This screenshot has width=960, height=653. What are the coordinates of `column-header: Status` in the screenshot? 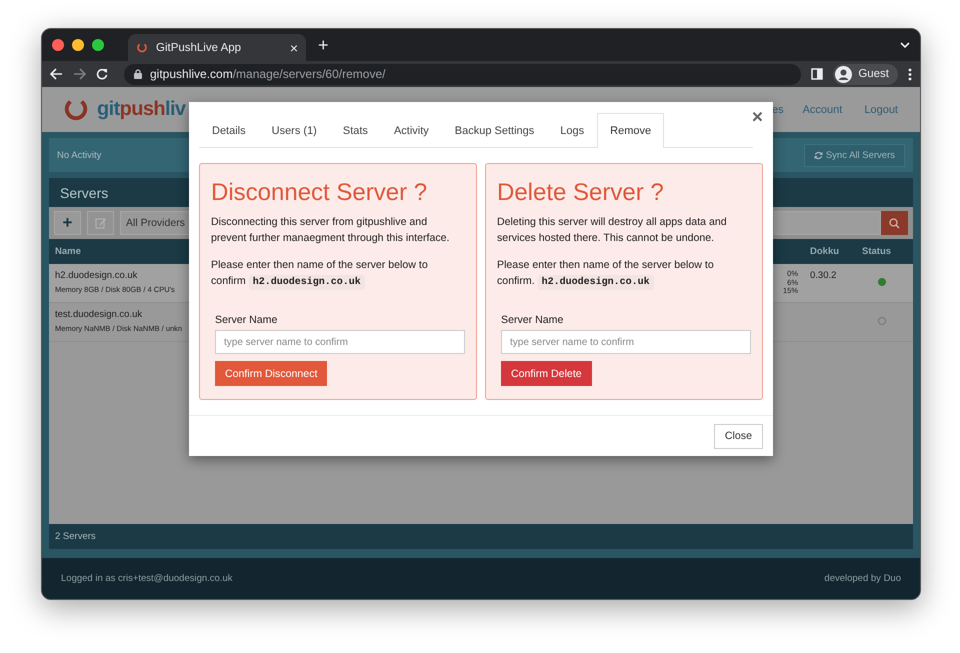 It's located at (877, 251).